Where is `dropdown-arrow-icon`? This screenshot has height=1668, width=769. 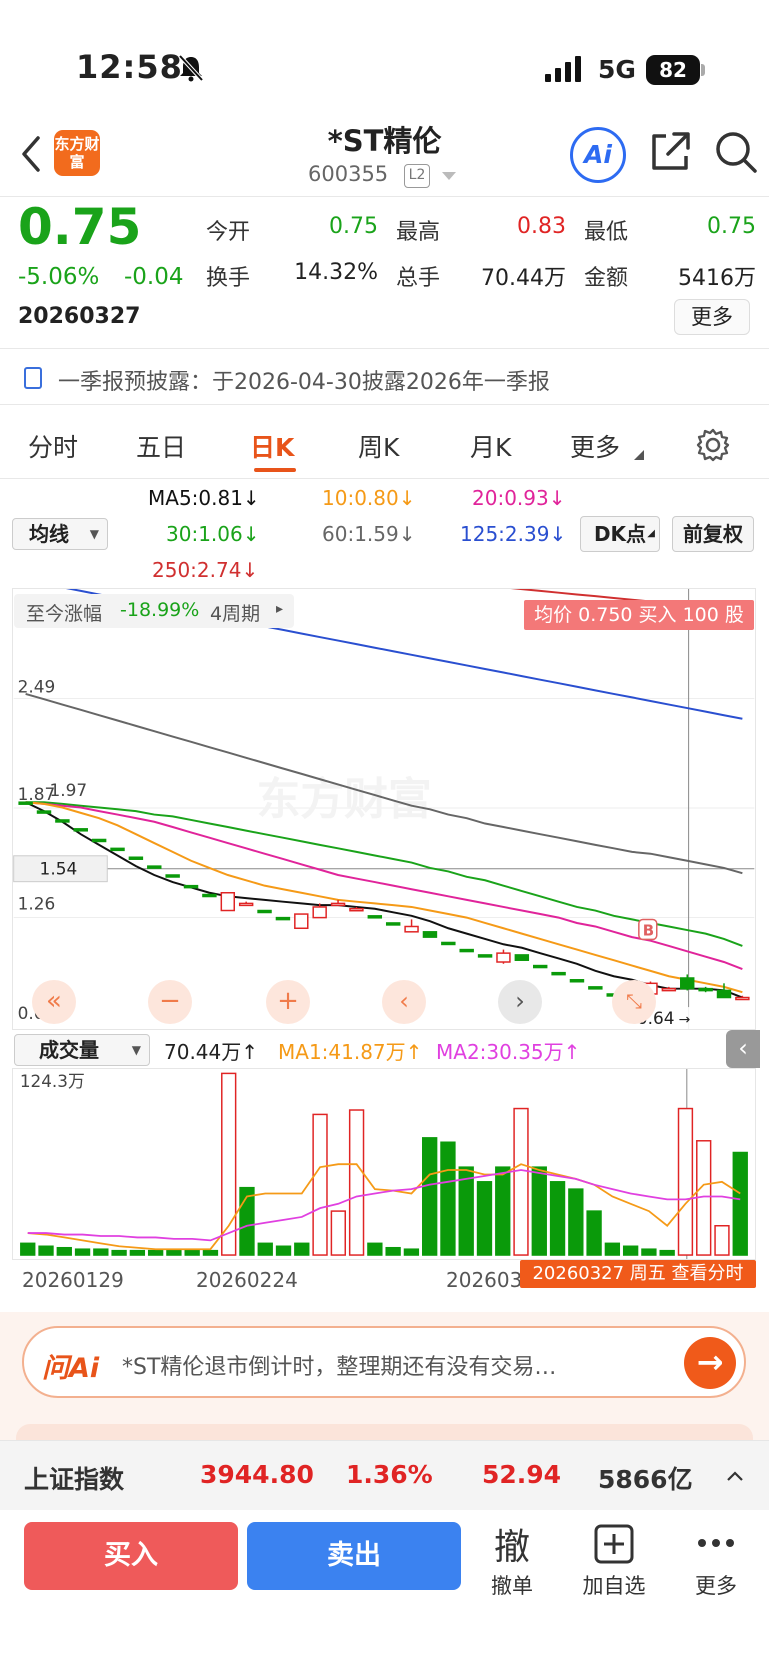 dropdown-arrow-icon is located at coordinates (449, 177).